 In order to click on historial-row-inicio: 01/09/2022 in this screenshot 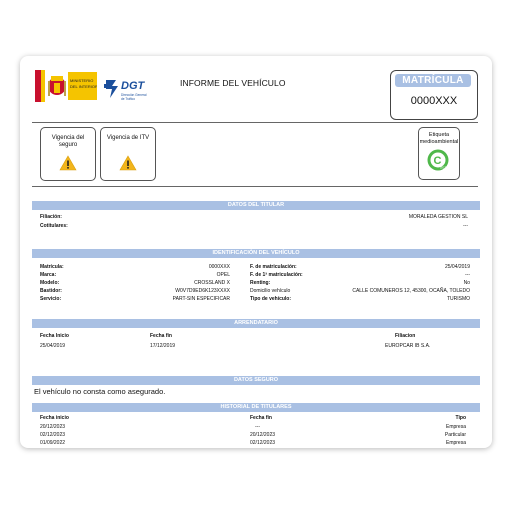, I will do `click(53, 443)`.